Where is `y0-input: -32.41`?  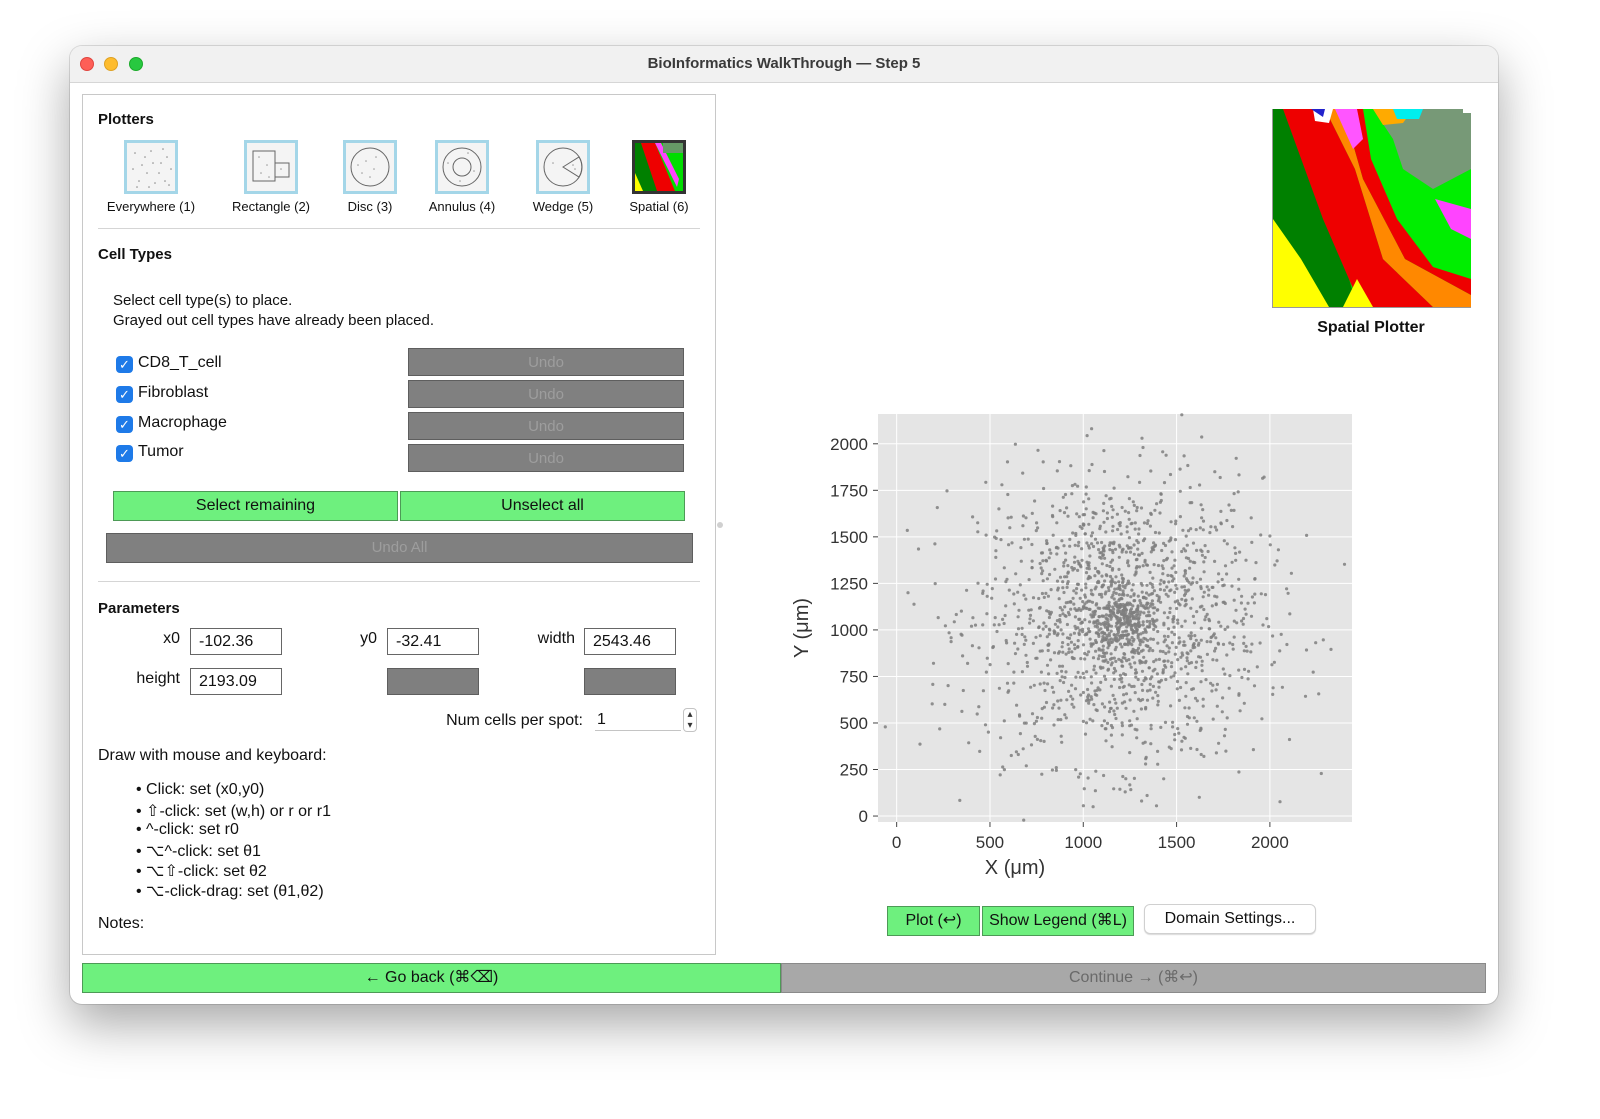 y0-input: -32.41 is located at coordinates (433, 641).